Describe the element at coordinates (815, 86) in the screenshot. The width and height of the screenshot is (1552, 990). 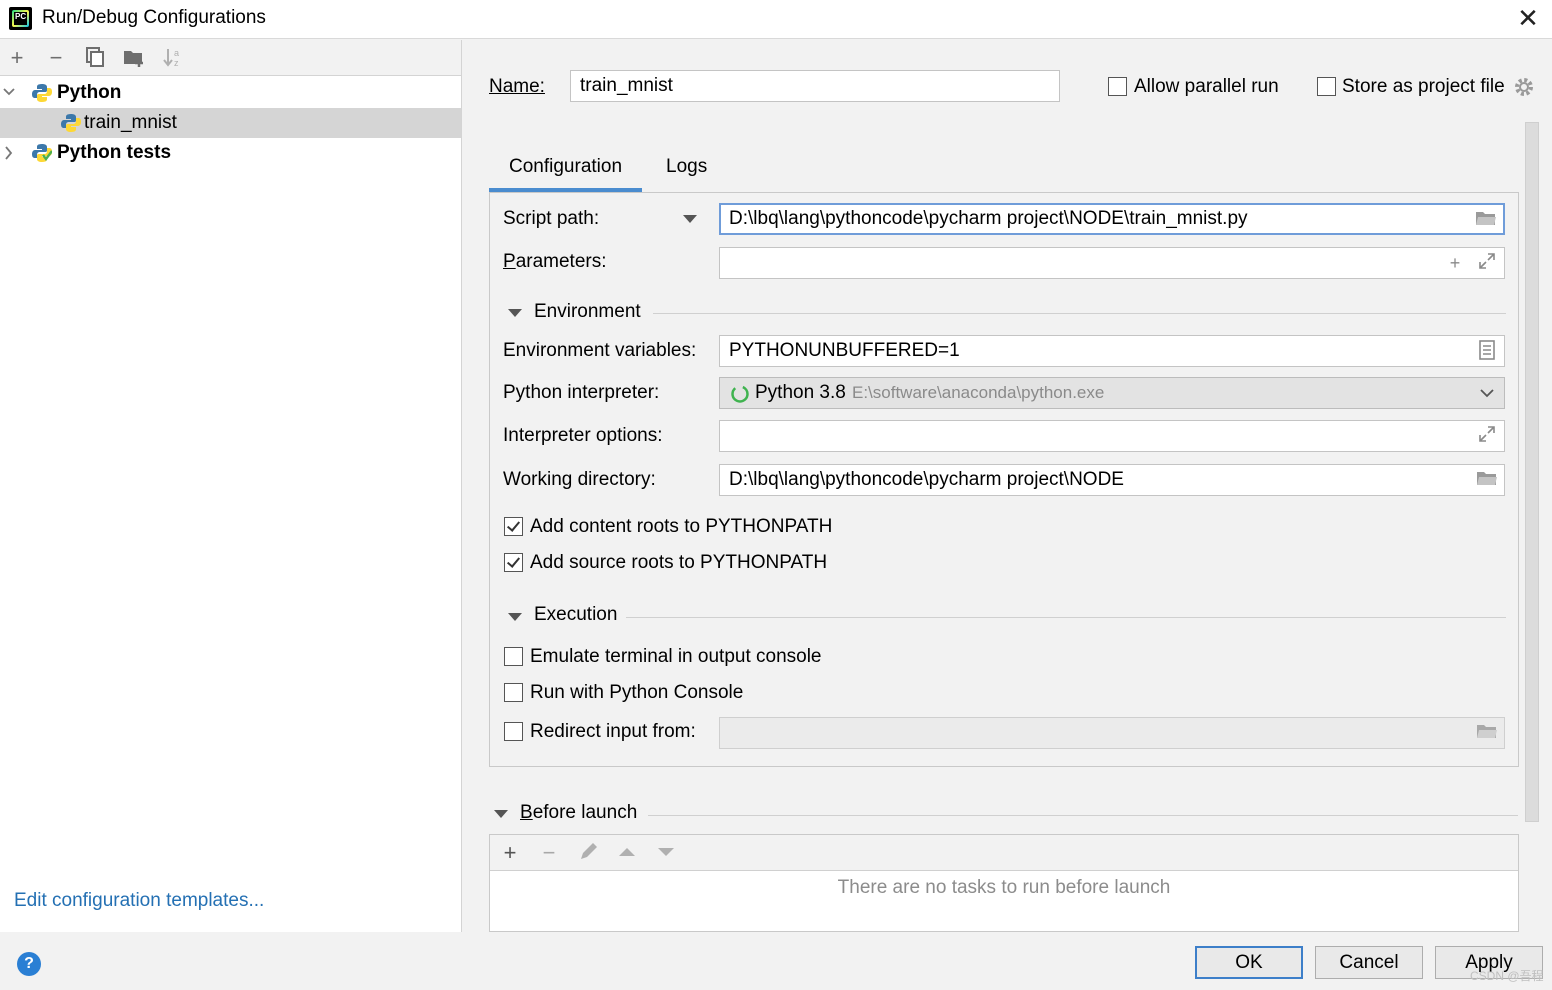
I see `name-input: train_mnist` at that location.